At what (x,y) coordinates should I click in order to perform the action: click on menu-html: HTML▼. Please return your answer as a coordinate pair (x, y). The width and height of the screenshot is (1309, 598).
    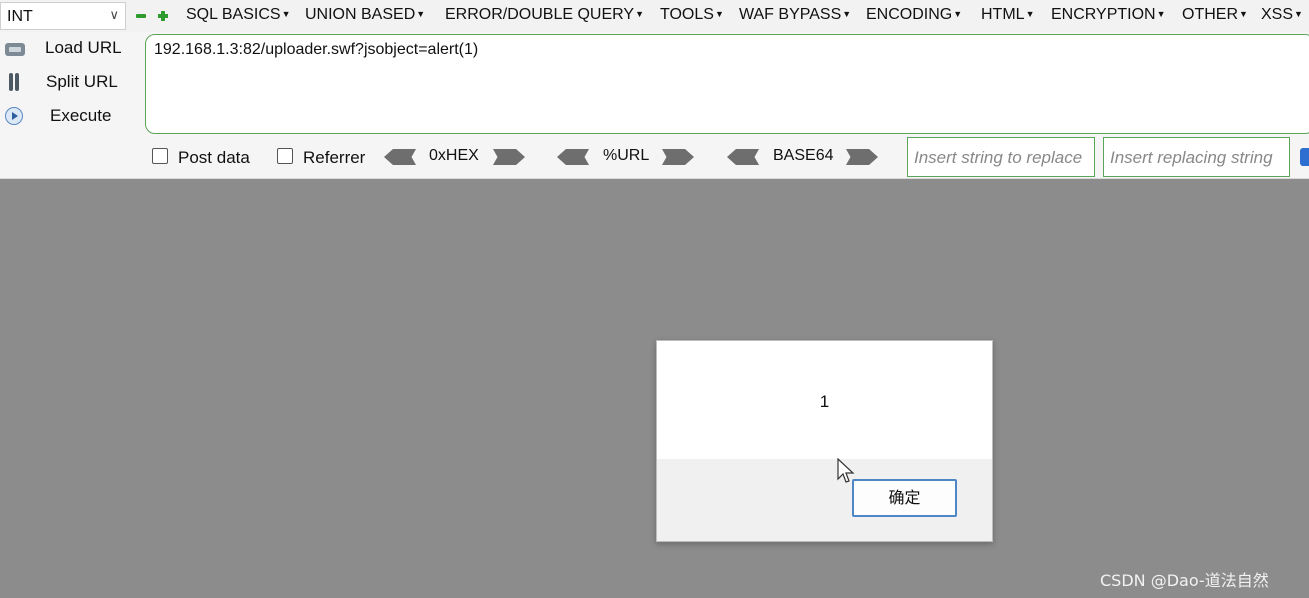
    Looking at the image, I should click on (1007, 15).